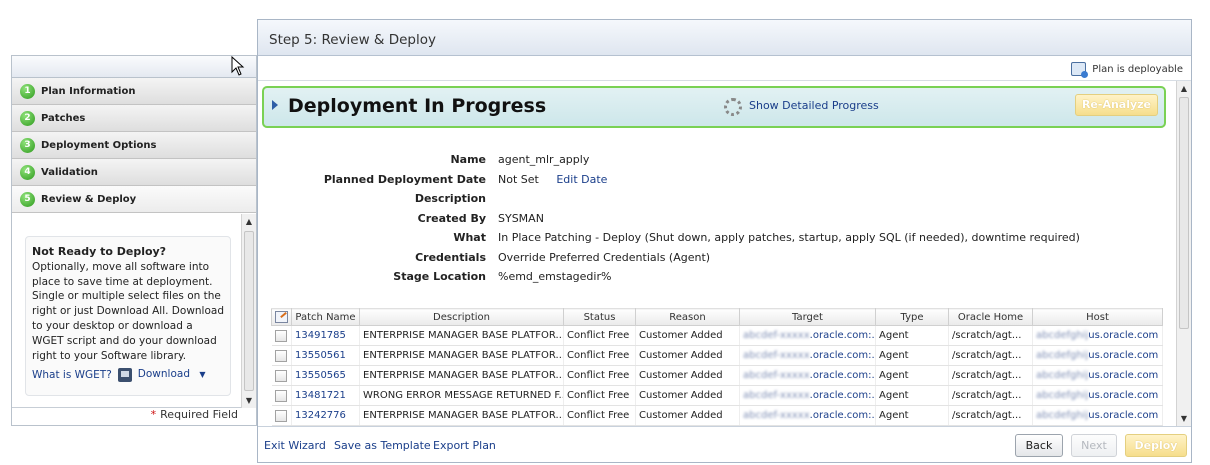 Image resolution: width=1210 pixels, height=465 pixels. What do you see at coordinates (461, 317) in the screenshot?
I see `column-header-description: Description` at bounding box center [461, 317].